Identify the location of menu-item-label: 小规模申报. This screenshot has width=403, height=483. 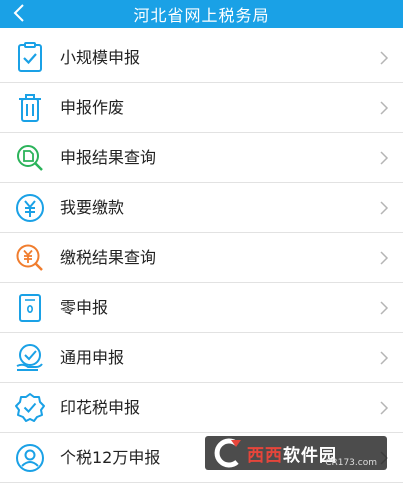
(100, 57).